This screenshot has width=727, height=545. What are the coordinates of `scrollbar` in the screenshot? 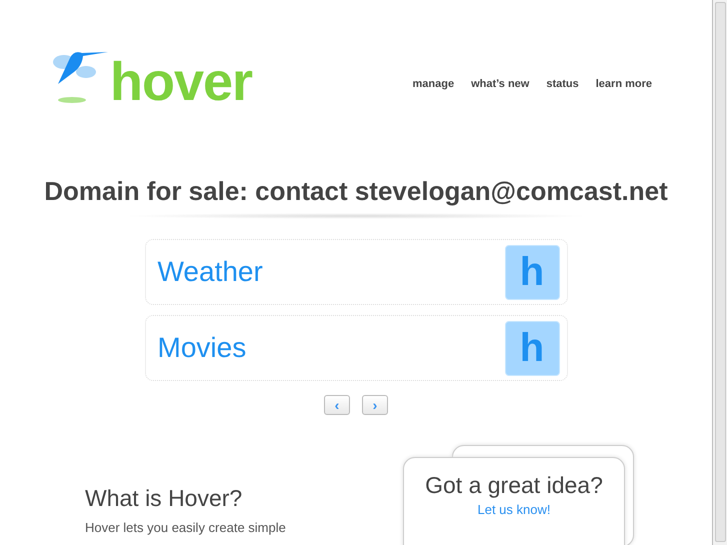 It's located at (719, 272).